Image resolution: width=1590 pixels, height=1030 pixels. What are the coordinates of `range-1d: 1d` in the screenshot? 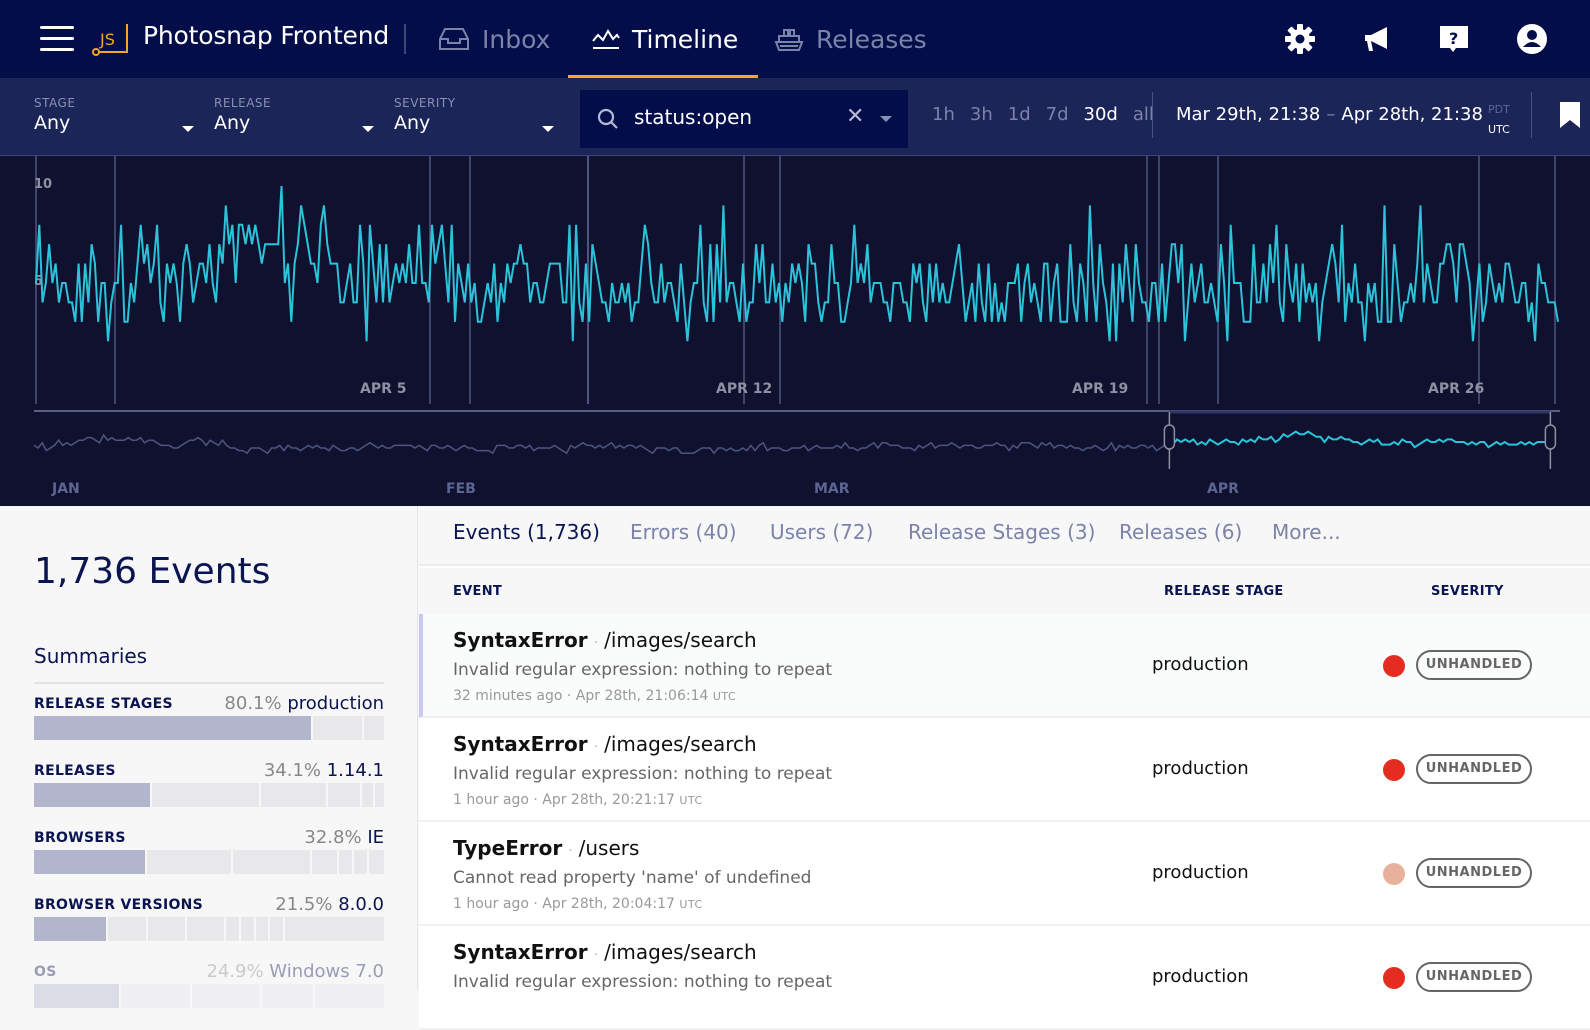 It's located at (1019, 114).